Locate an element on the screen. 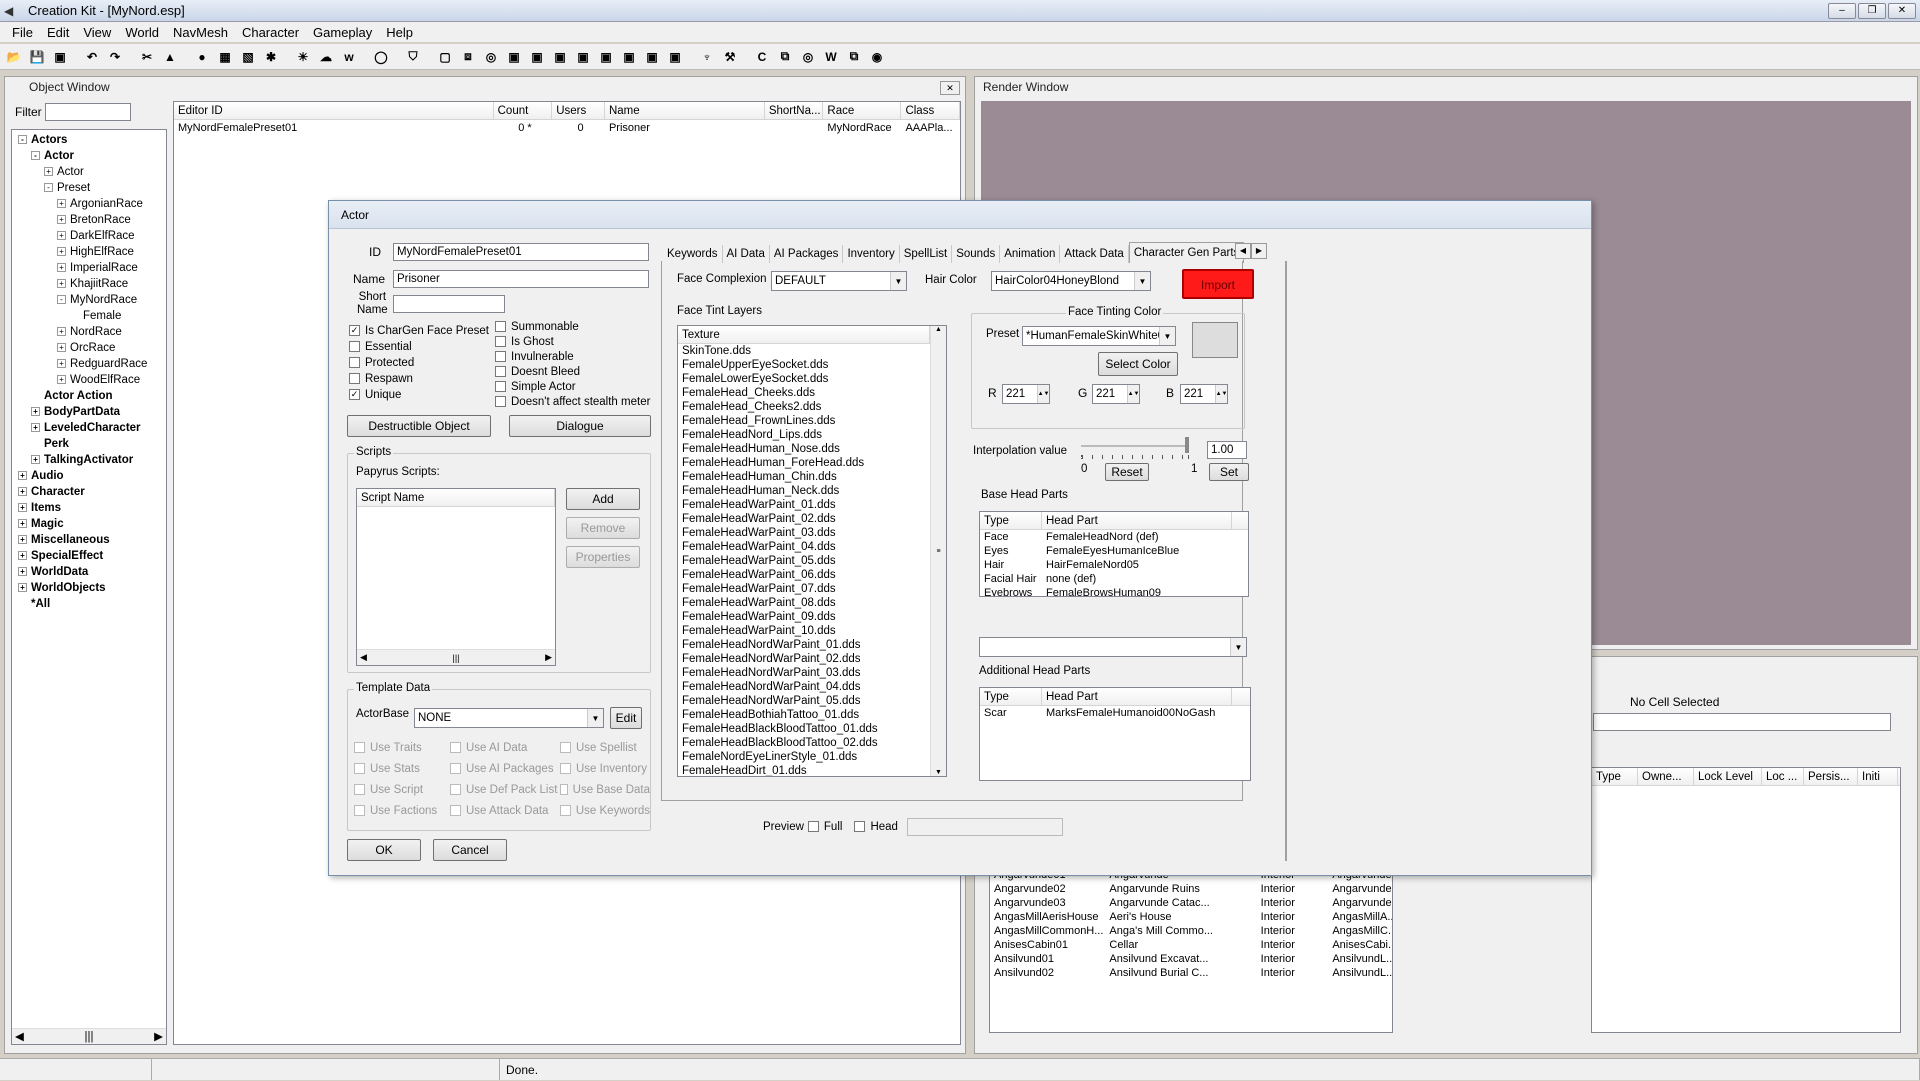  full-checkbox: Full is located at coordinates (824, 826).